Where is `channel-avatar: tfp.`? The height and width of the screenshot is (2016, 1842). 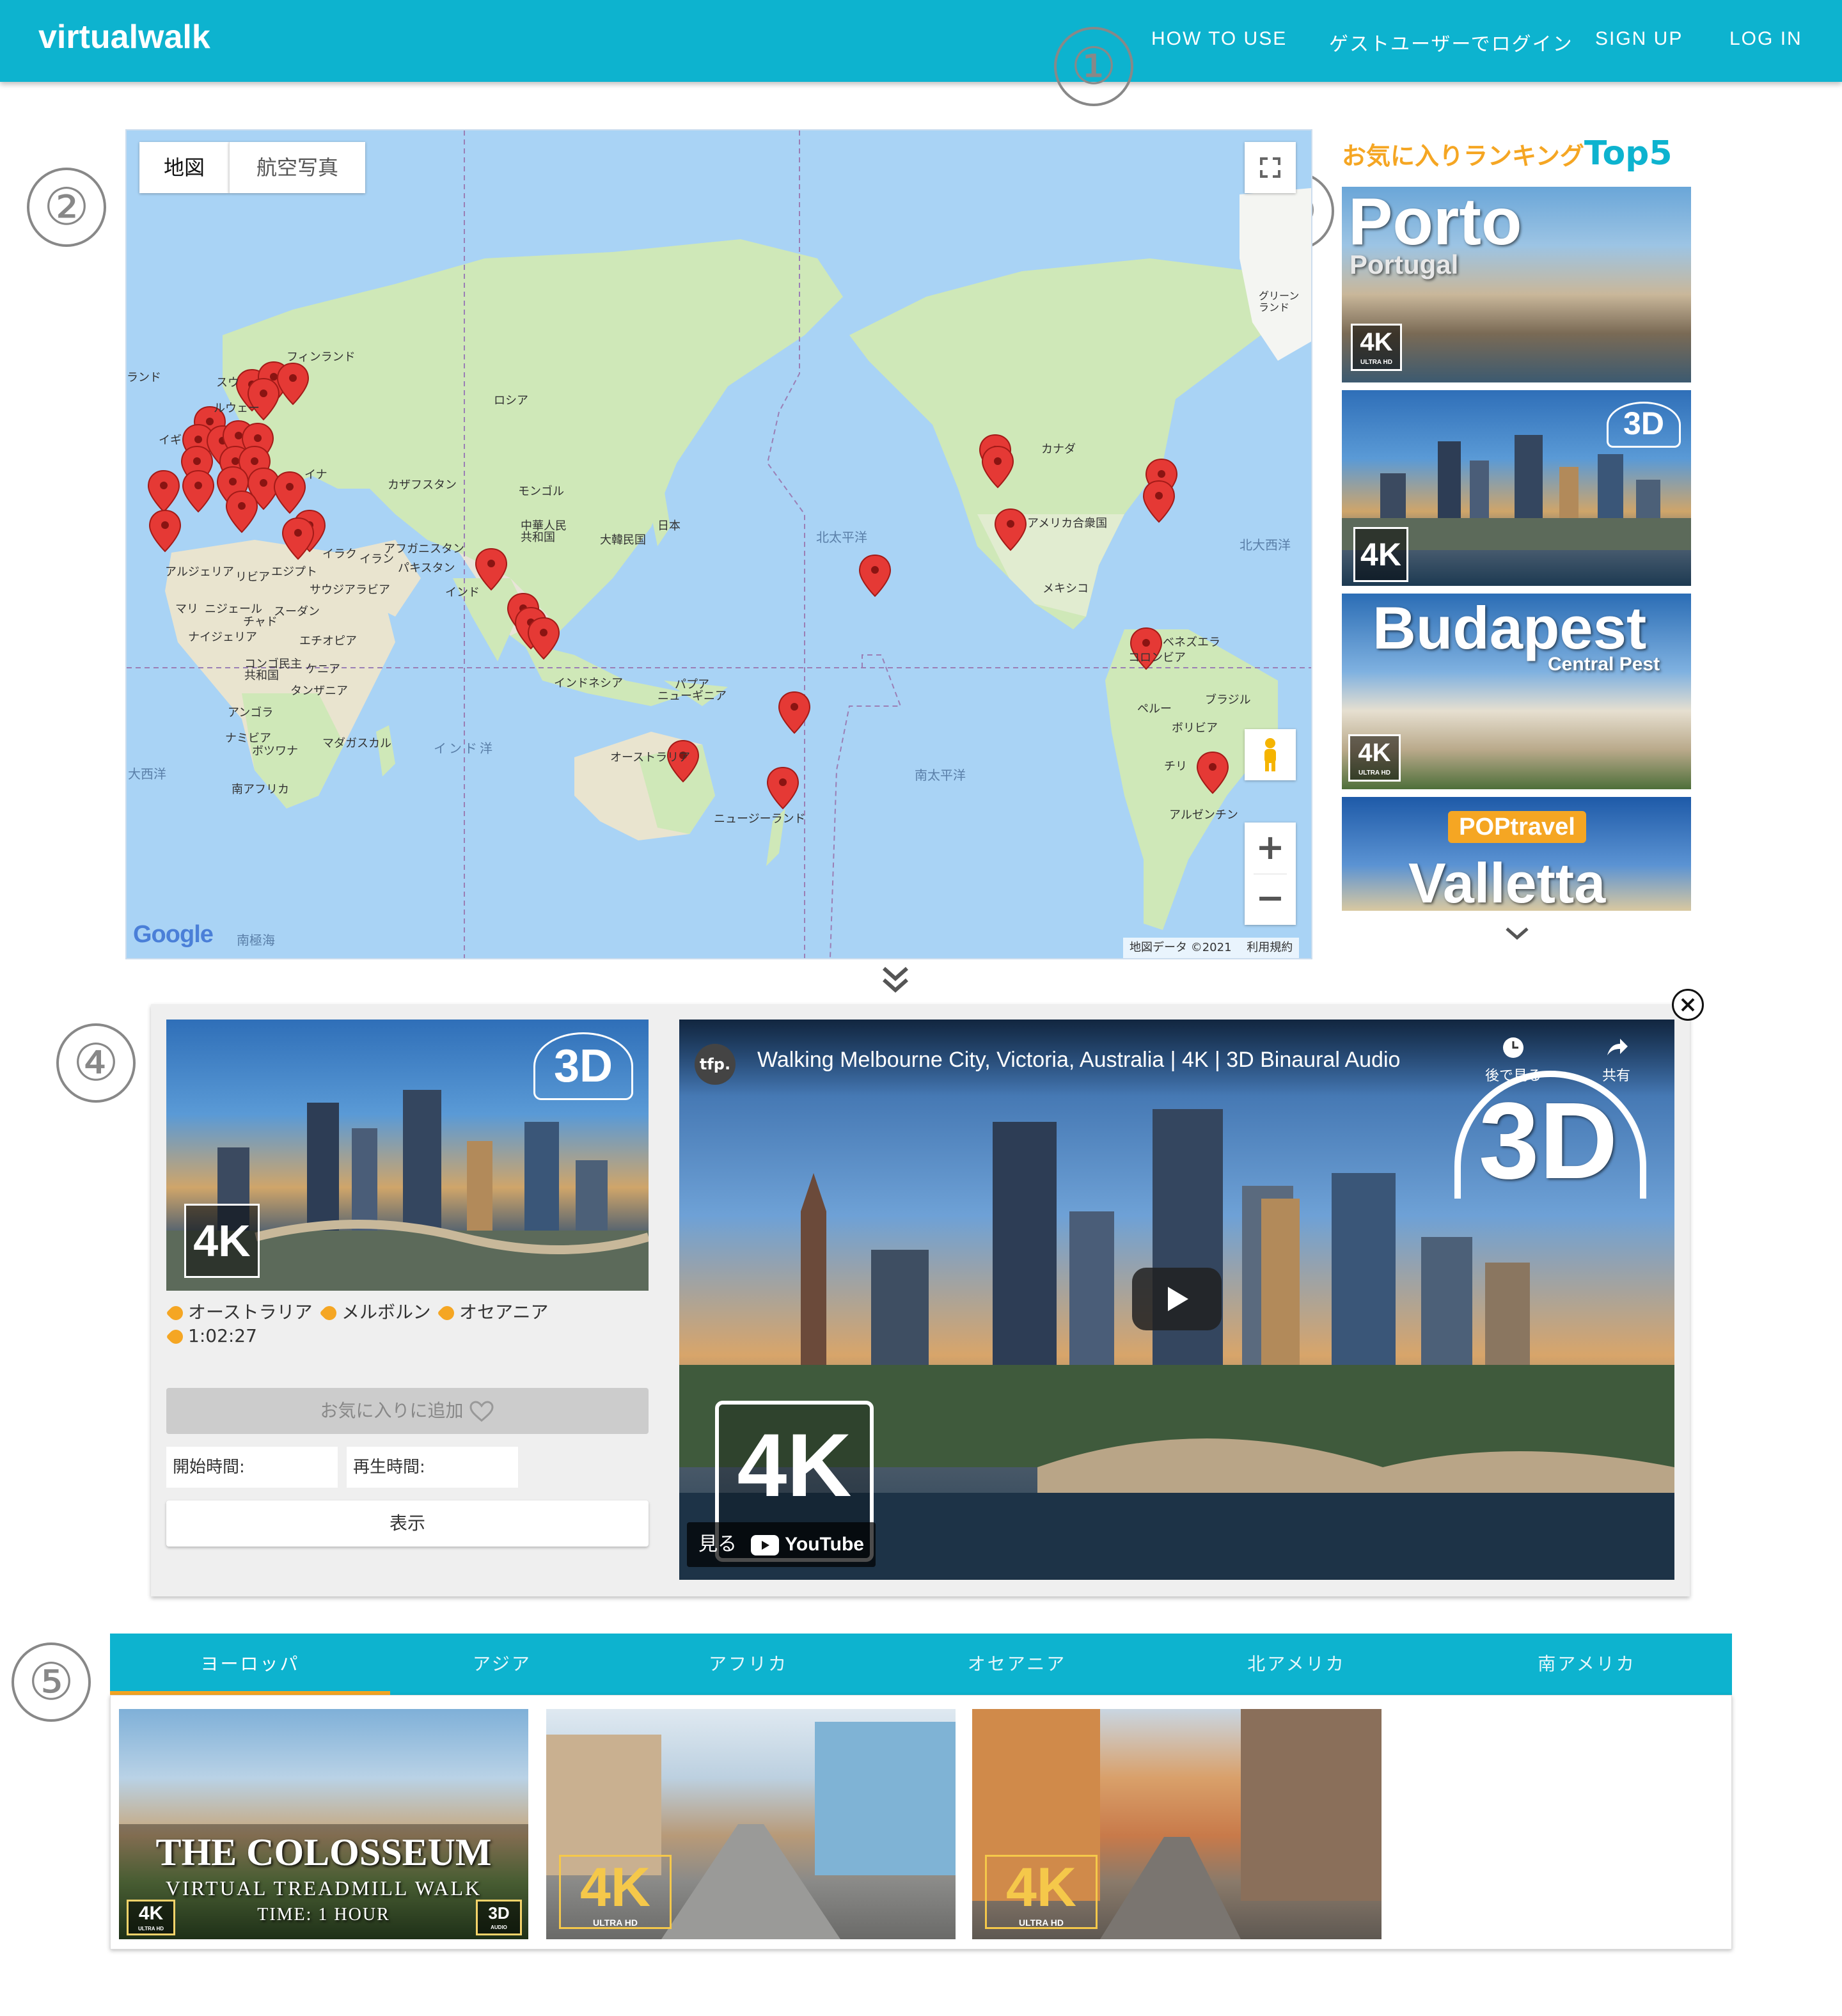
channel-avatar: tfp. is located at coordinates (715, 1064).